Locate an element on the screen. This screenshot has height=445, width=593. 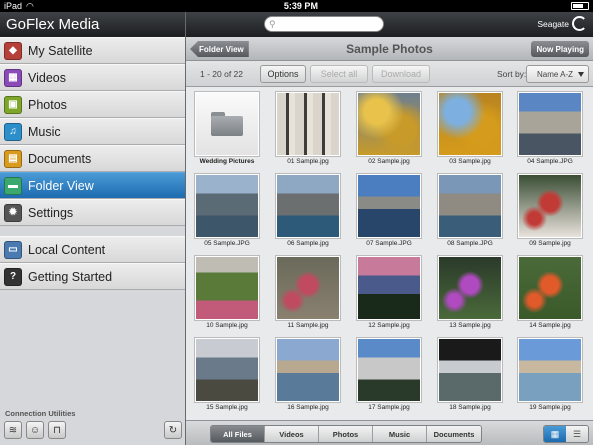
wifi-button: ≋ is located at coordinates (13, 430).